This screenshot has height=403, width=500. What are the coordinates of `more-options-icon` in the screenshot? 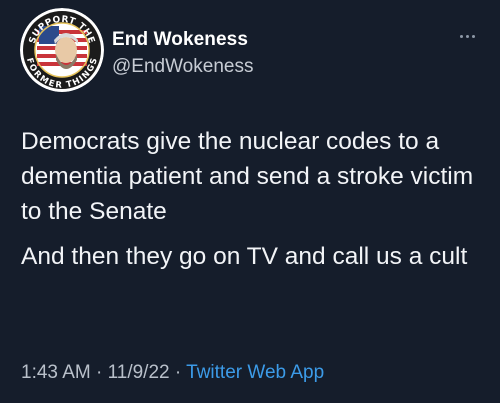 It's located at (468, 37).